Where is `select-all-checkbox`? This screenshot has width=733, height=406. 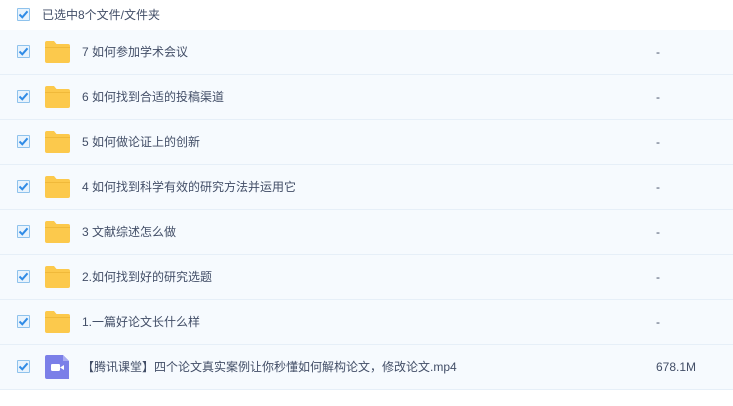 select-all-checkbox is located at coordinates (23, 14).